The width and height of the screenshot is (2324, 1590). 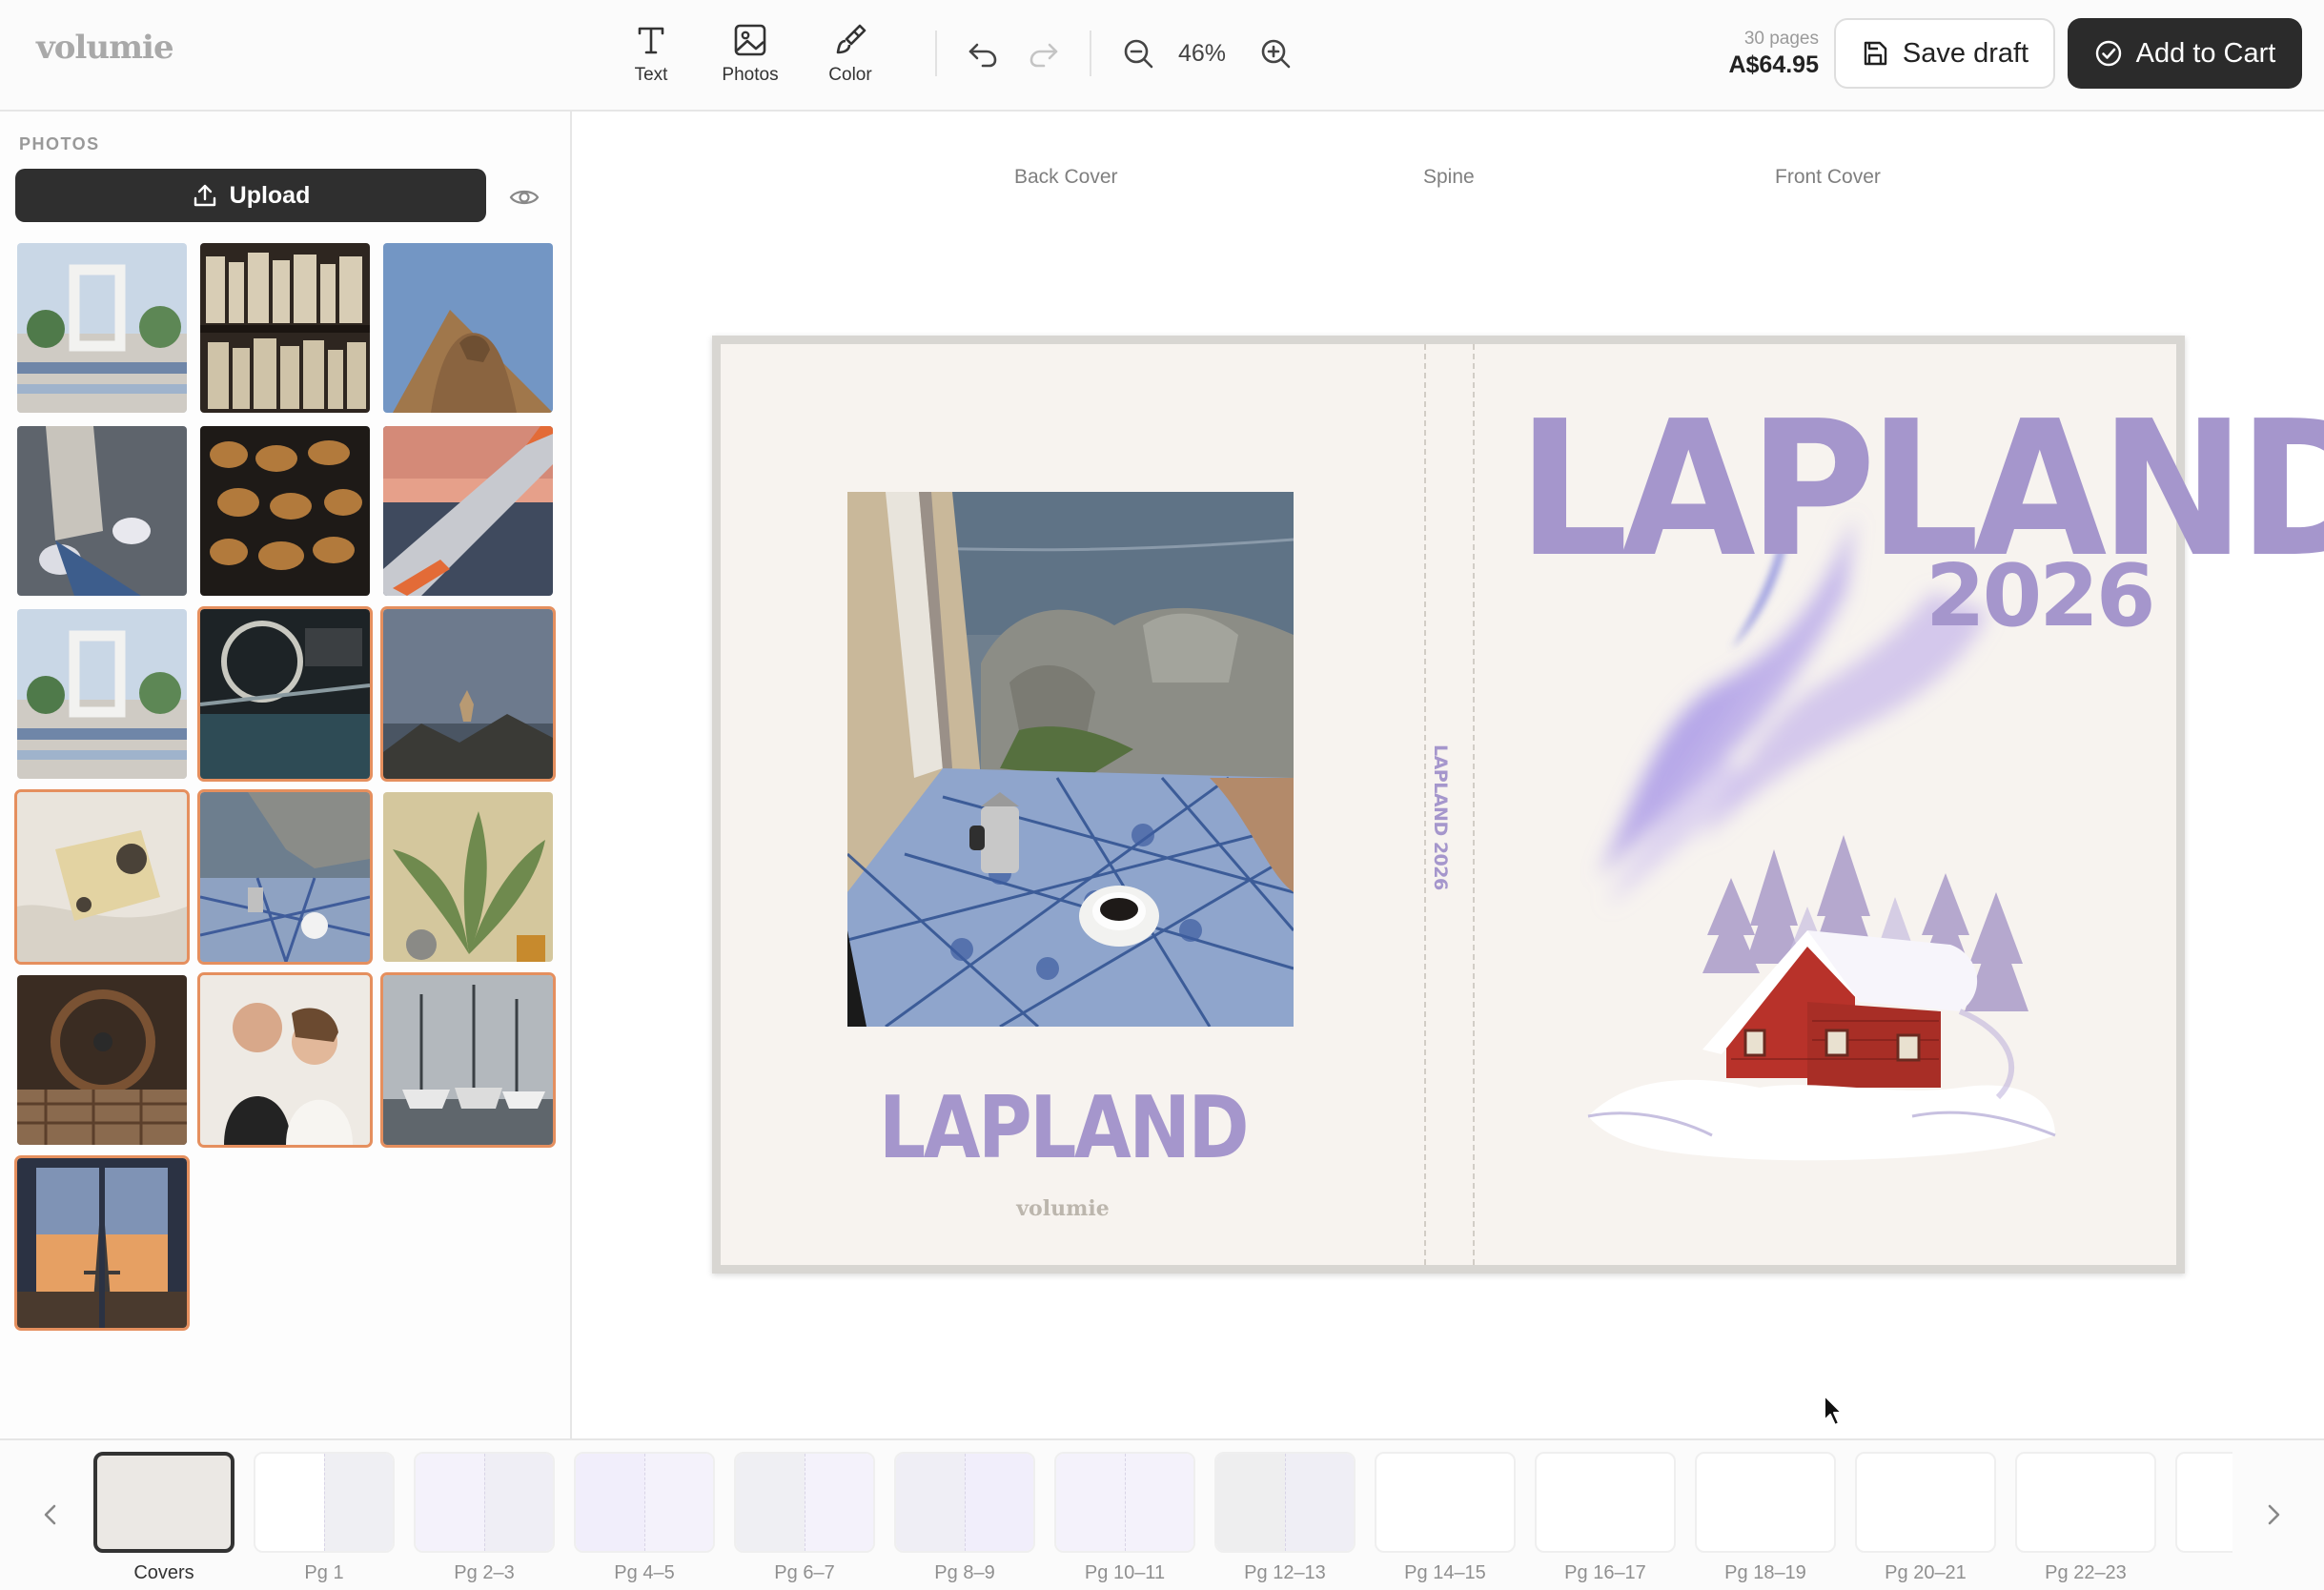 What do you see at coordinates (1605, 1572) in the screenshot?
I see `page-thumb-label: Pg 16–17` at bounding box center [1605, 1572].